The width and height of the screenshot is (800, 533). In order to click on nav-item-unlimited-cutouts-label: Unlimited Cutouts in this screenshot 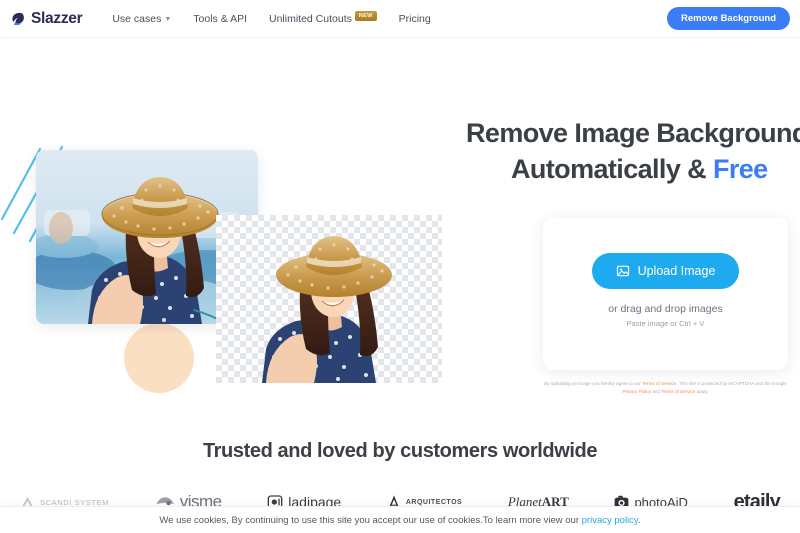, I will do `click(310, 18)`.